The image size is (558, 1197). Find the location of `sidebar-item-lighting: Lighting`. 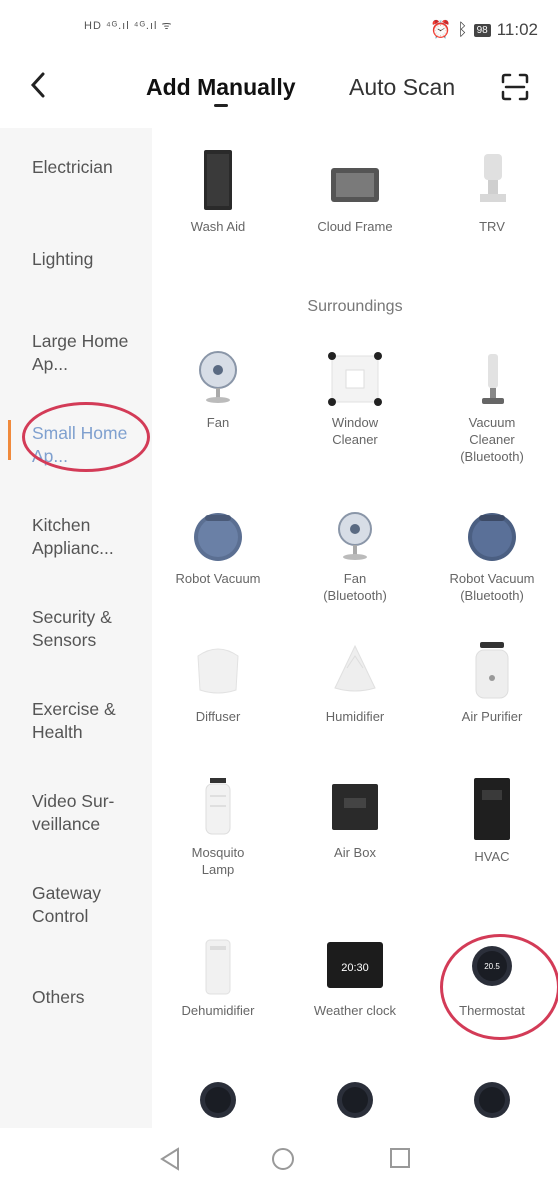

sidebar-item-lighting: Lighting is located at coordinates (91, 259).